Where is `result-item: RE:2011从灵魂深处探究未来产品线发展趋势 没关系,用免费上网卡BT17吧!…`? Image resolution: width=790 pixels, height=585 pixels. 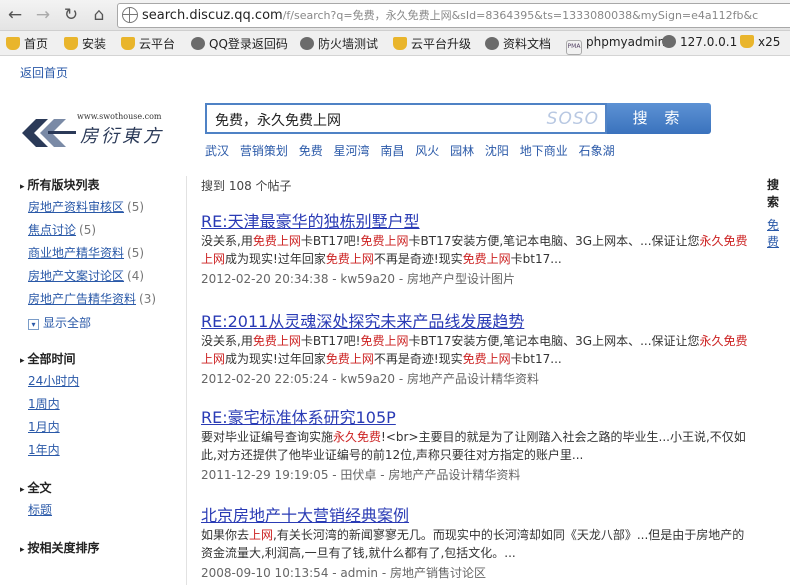 result-item: RE:2011从灵魂深处探究未来产品线发展趋势 没关系,用免费上网卡BT17吧!… is located at coordinates (478, 356).